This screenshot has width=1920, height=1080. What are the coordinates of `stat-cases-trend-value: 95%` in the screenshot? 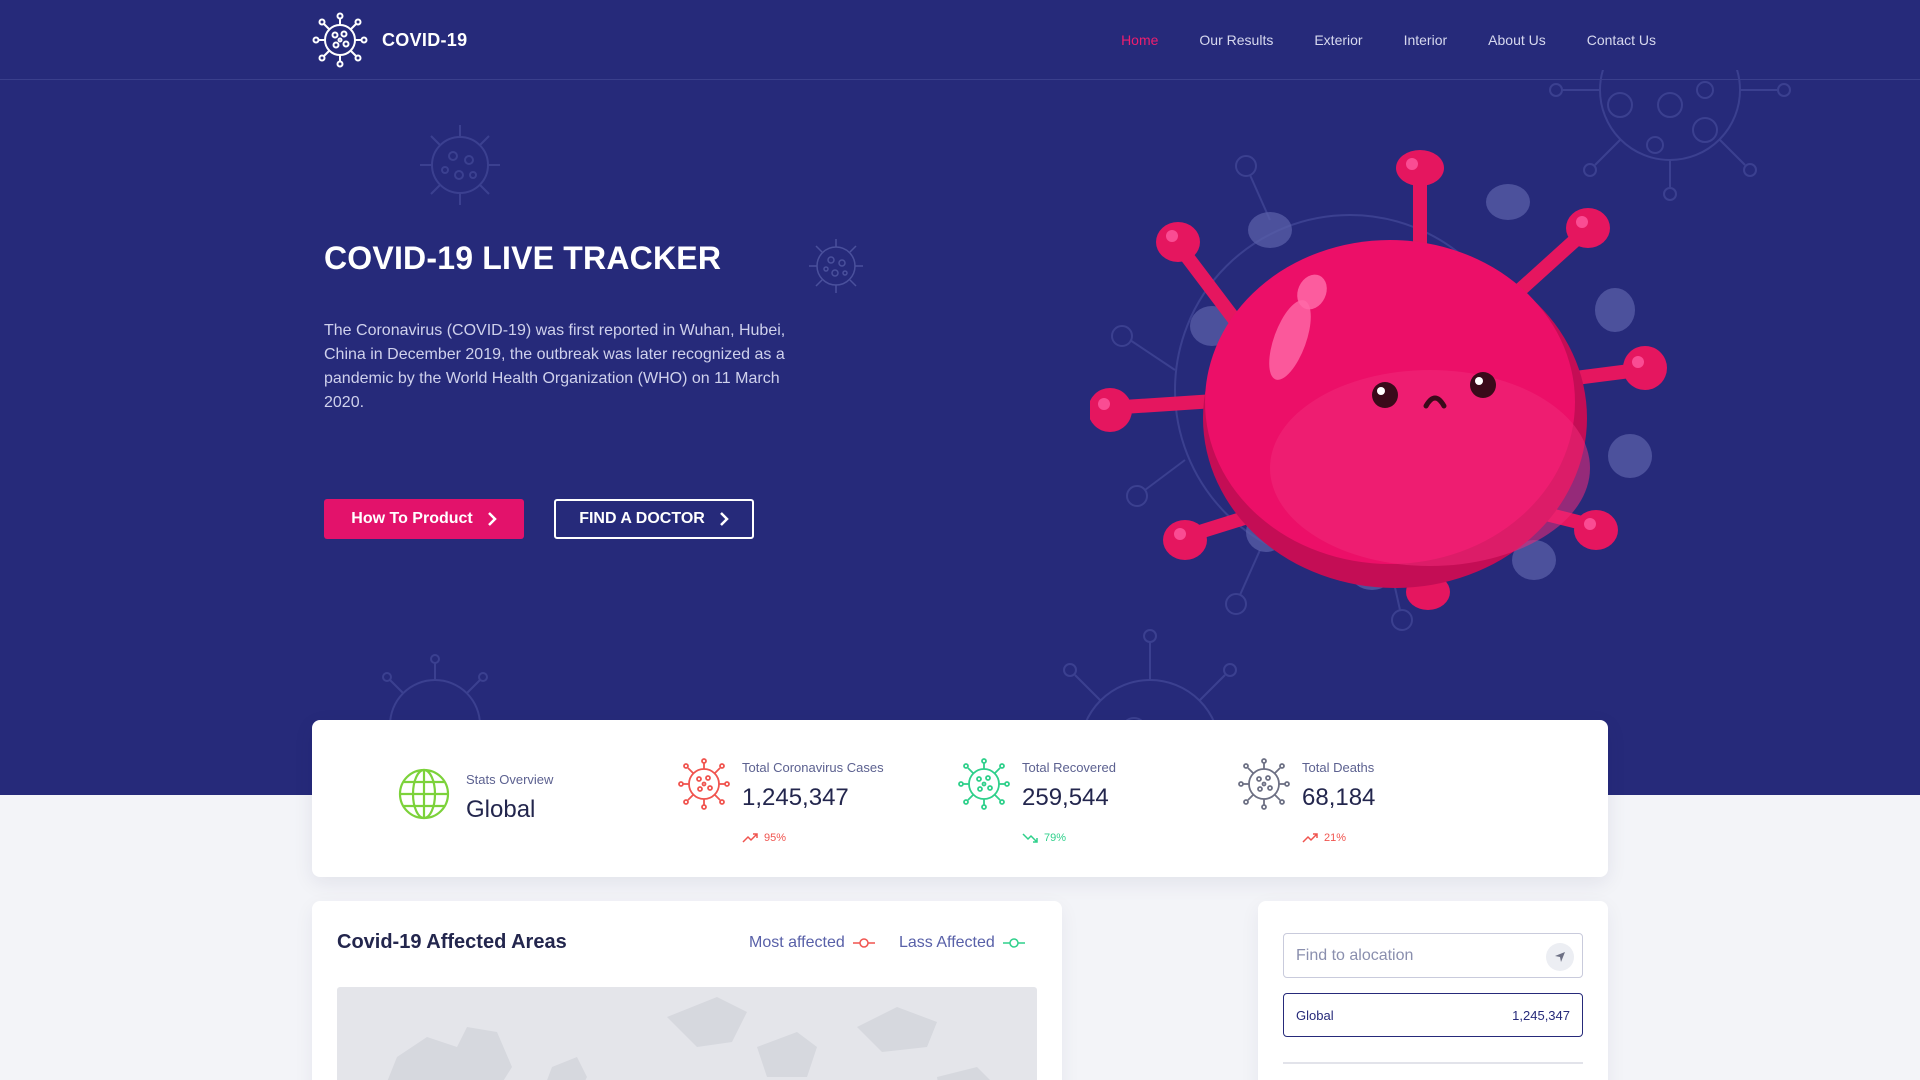 It's located at (775, 838).